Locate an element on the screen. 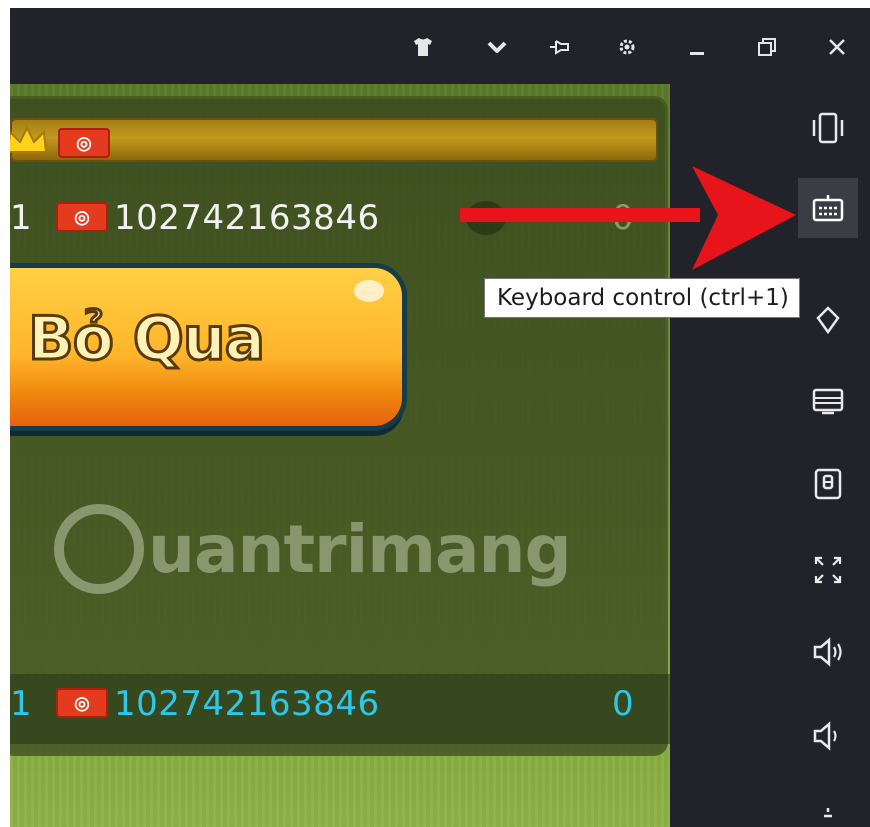 This screenshot has height=827, width=870. crown-icon is located at coordinates (29, 139).